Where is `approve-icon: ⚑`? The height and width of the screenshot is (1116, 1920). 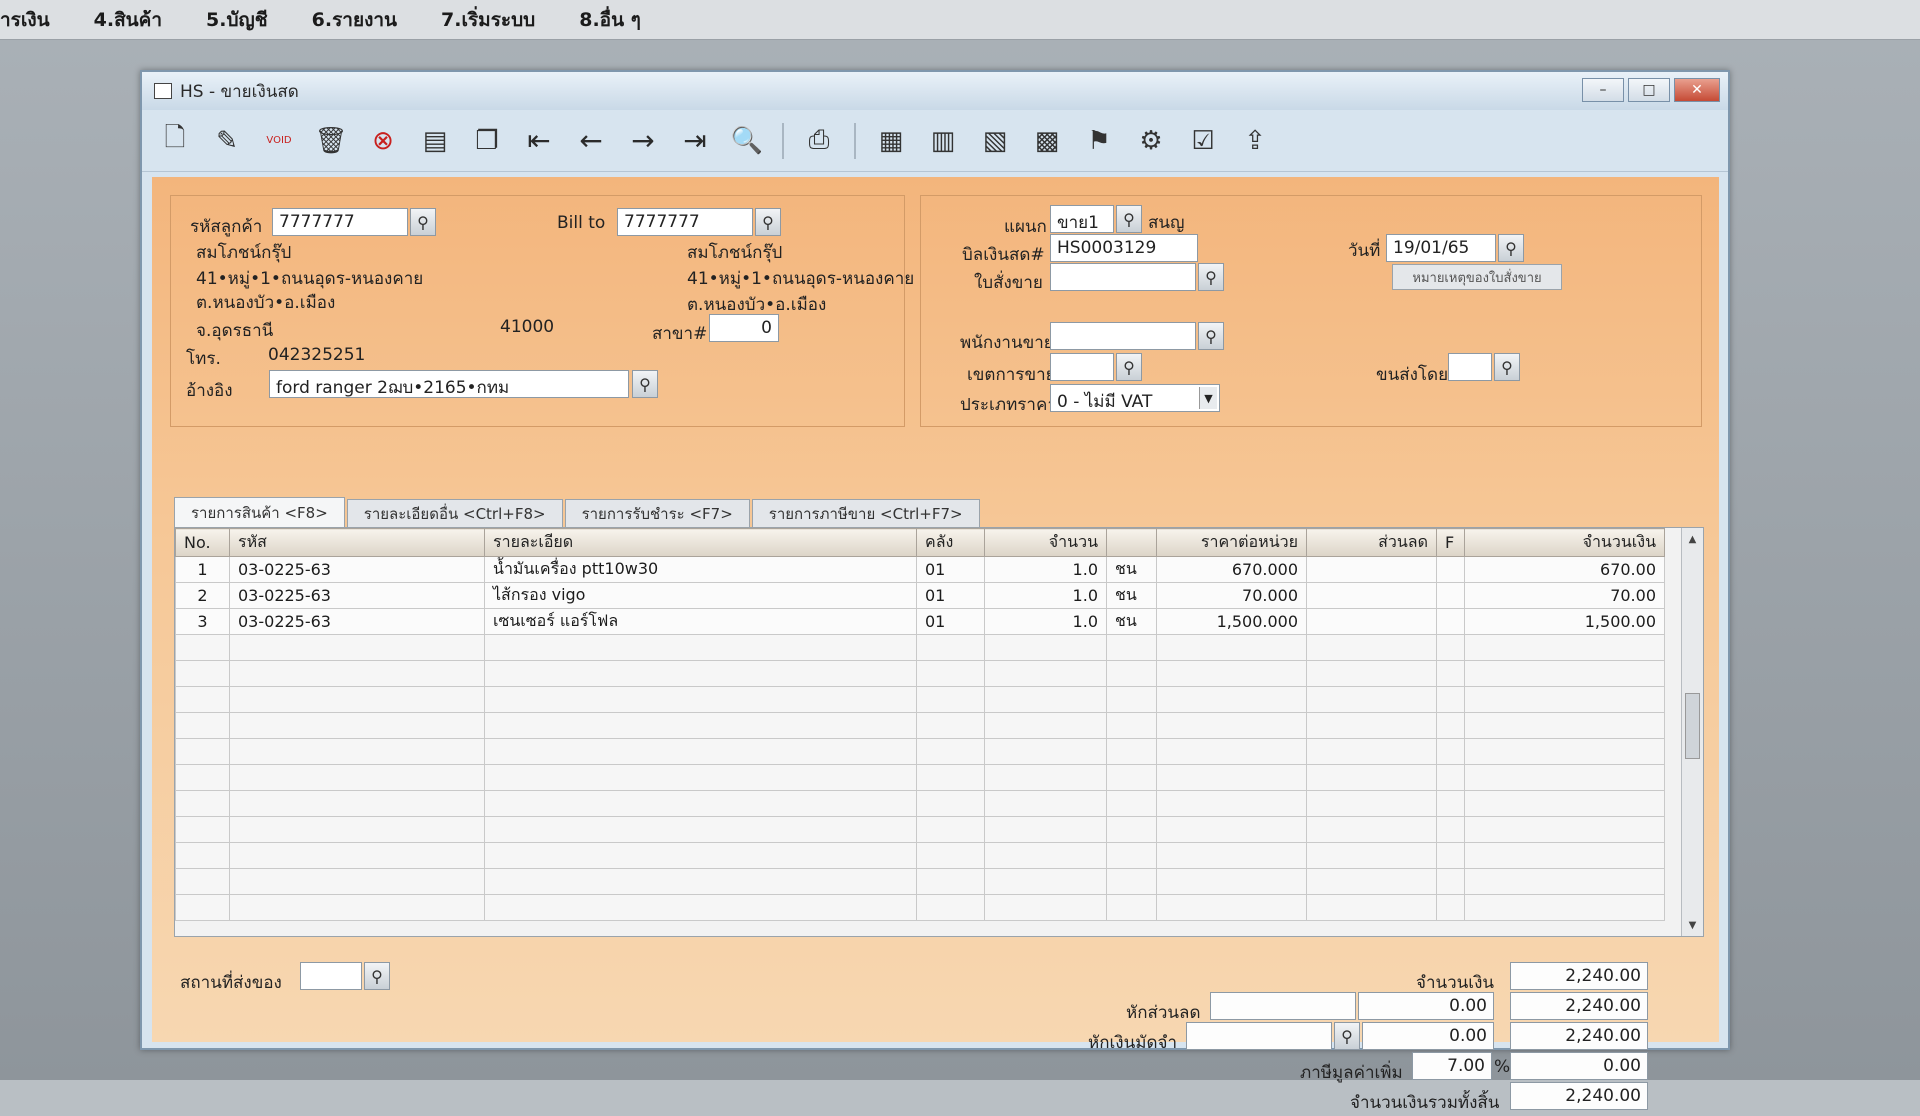 approve-icon: ⚑ is located at coordinates (1099, 141).